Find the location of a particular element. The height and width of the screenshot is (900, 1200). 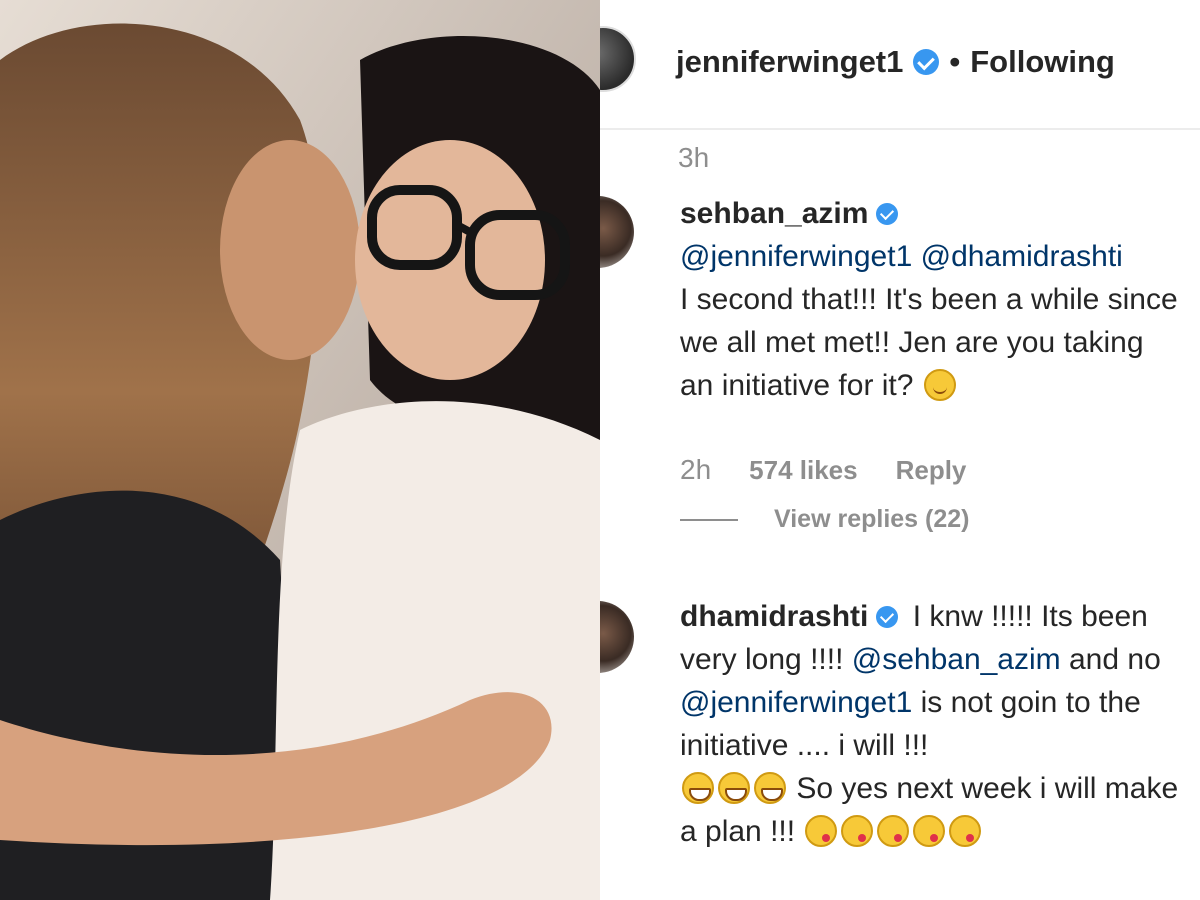

replies-line-icon is located at coordinates (709, 519).